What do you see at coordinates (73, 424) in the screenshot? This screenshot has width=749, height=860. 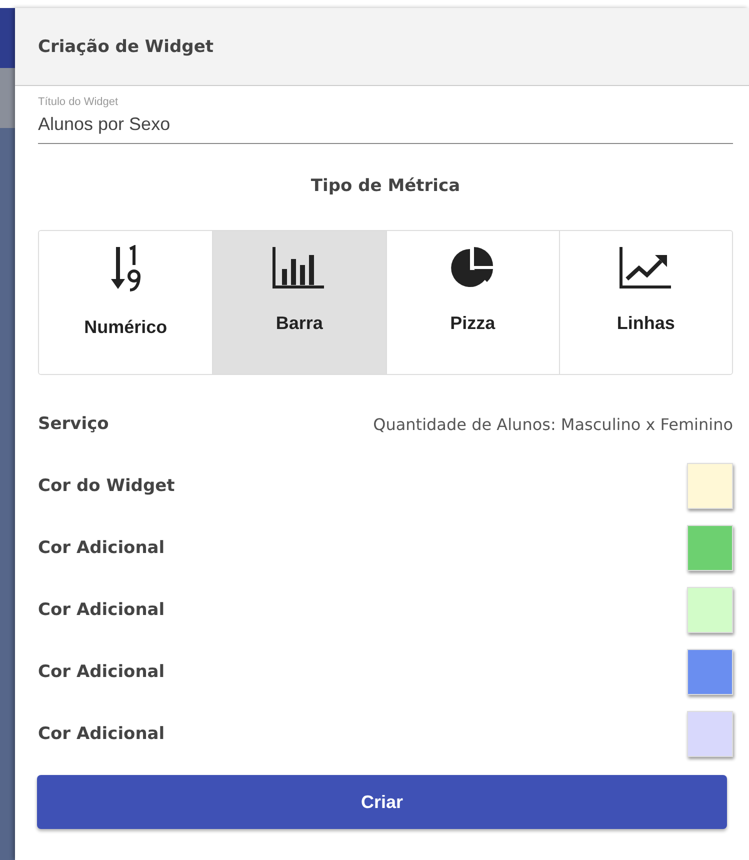 I see `service-label: Serviço` at bounding box center [73, 424].